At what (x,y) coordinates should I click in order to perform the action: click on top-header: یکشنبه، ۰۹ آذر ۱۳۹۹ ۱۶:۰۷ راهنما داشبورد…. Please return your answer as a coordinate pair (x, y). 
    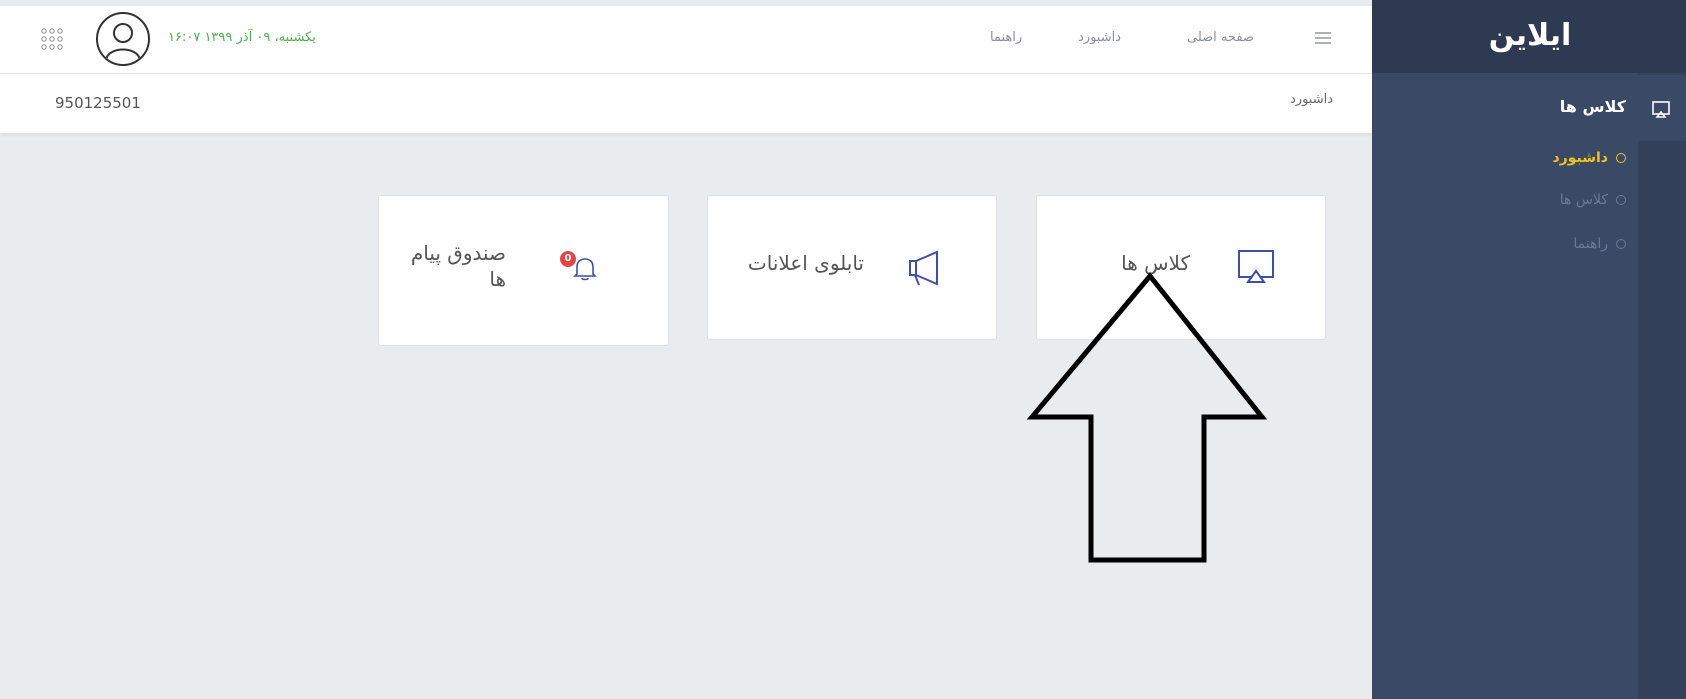
    Looking at the image, I should click on (686, 40).